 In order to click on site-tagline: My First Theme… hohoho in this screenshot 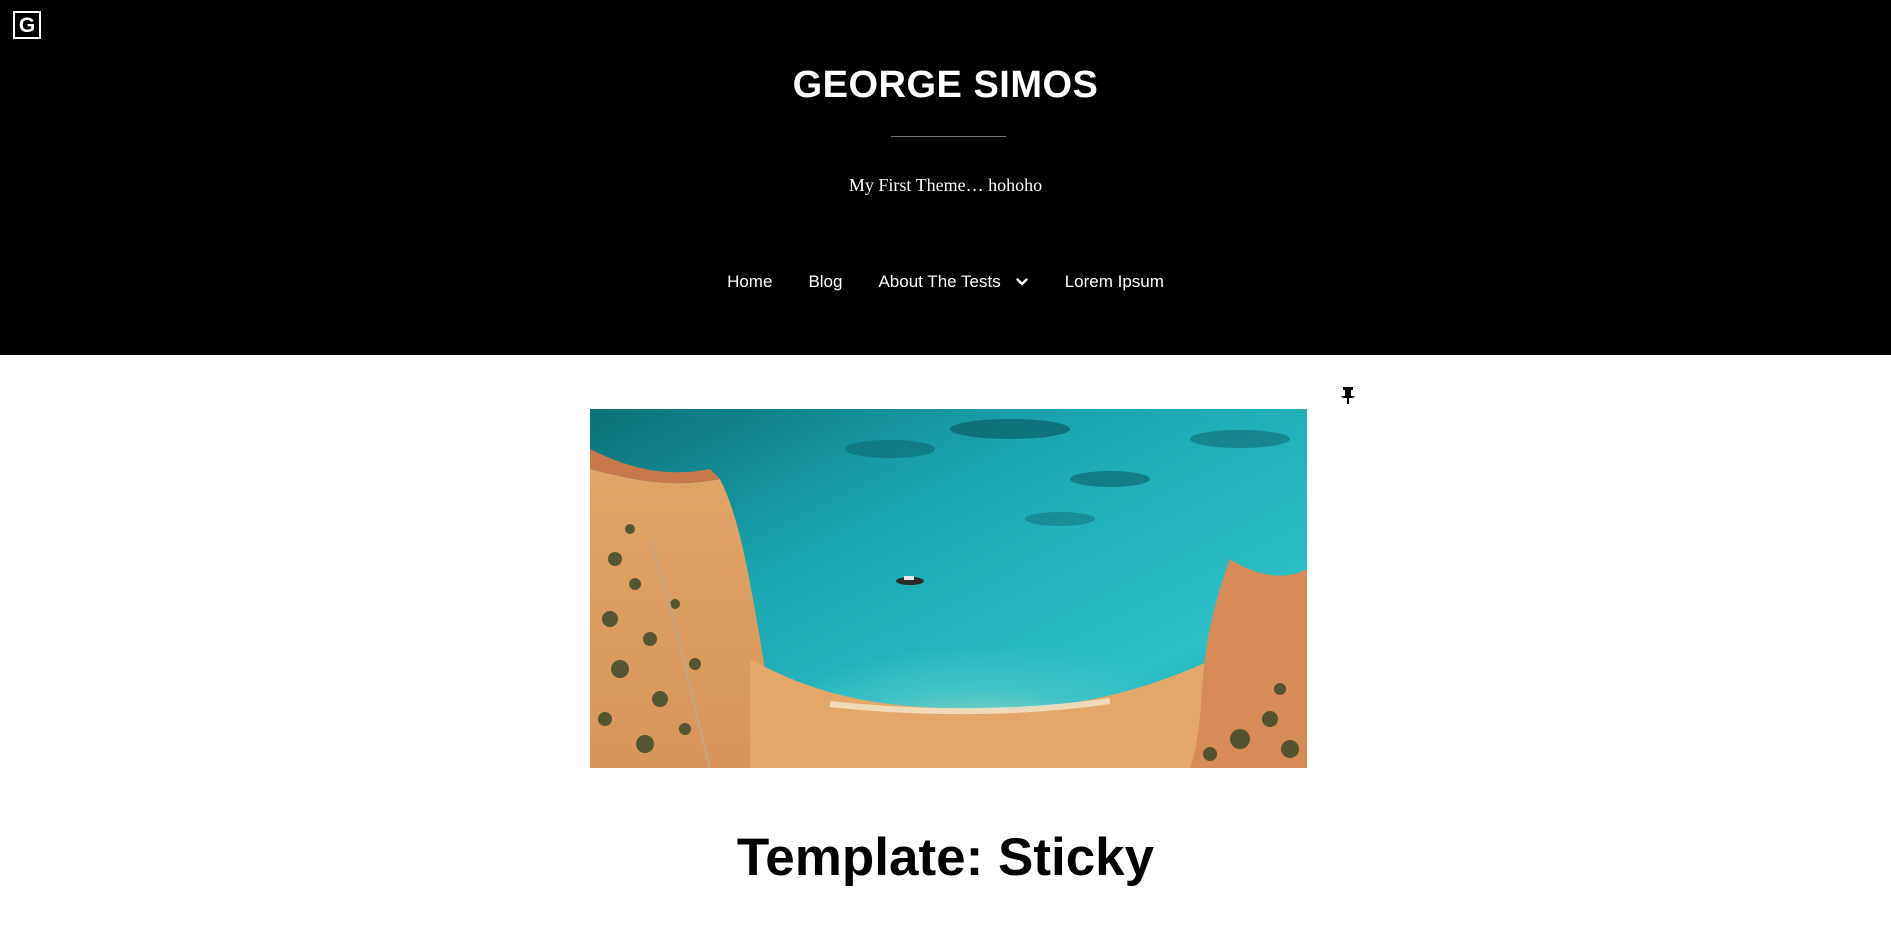, I will do `click(945, 185)`.